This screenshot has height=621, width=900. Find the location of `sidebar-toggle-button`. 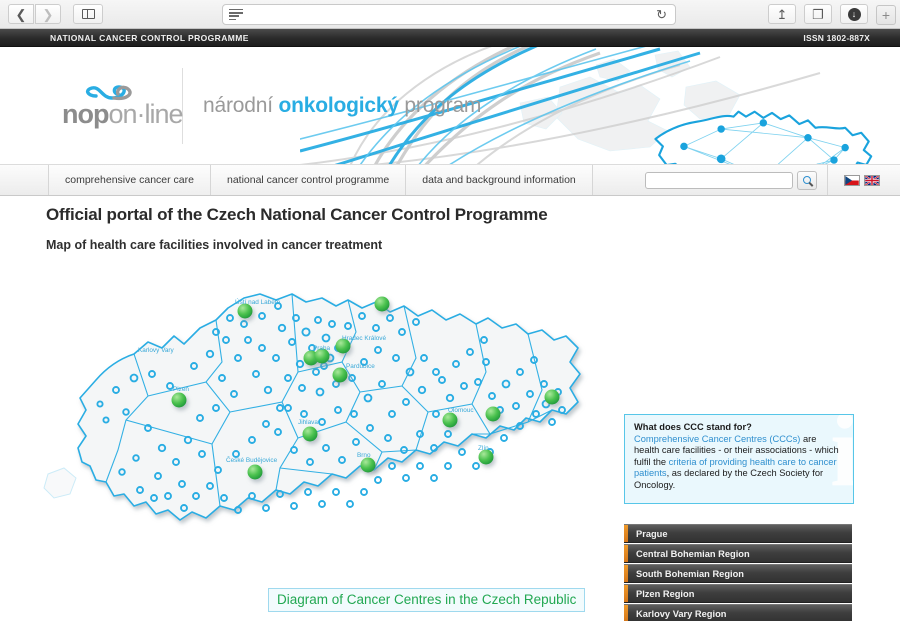

sidebar-toggle-button is located at coordinates (88, 14).